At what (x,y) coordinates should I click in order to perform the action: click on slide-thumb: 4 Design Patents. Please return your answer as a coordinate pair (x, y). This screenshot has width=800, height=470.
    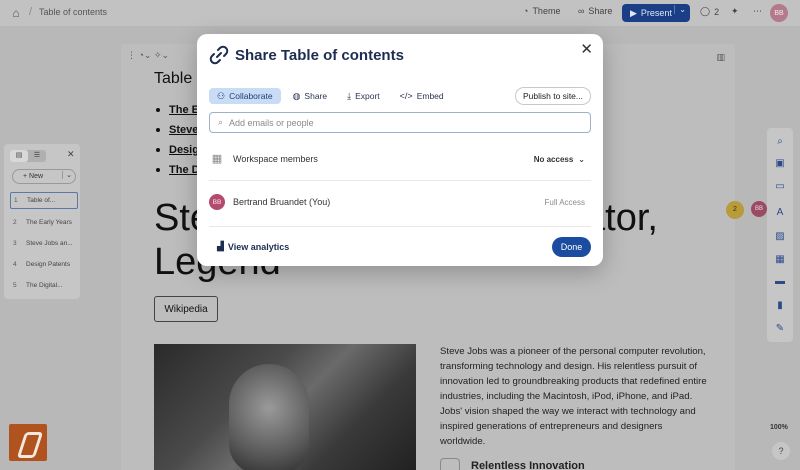
    Looking at the image, I should click on (44, 264).